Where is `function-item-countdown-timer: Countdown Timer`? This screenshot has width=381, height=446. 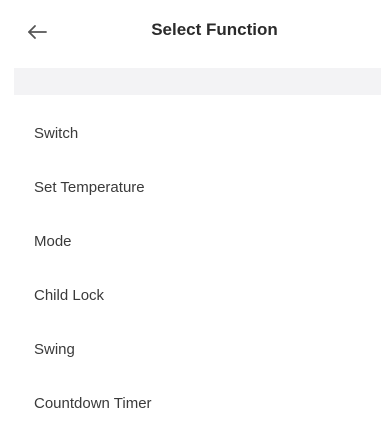
function-item-countdown-timer: Countdown Timer is located at coordinates (190, 403).